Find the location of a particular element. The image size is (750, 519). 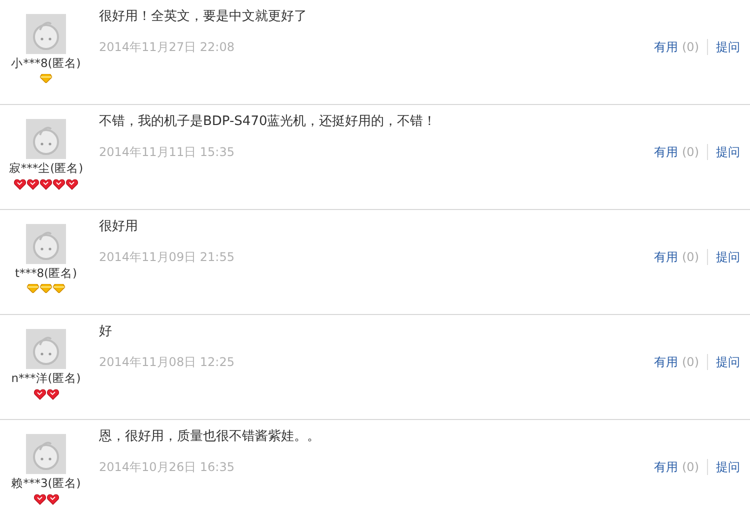

review-text: 恩，很好用，质量也很不错酱紫娃。。 is located at coordinates (210, 437).